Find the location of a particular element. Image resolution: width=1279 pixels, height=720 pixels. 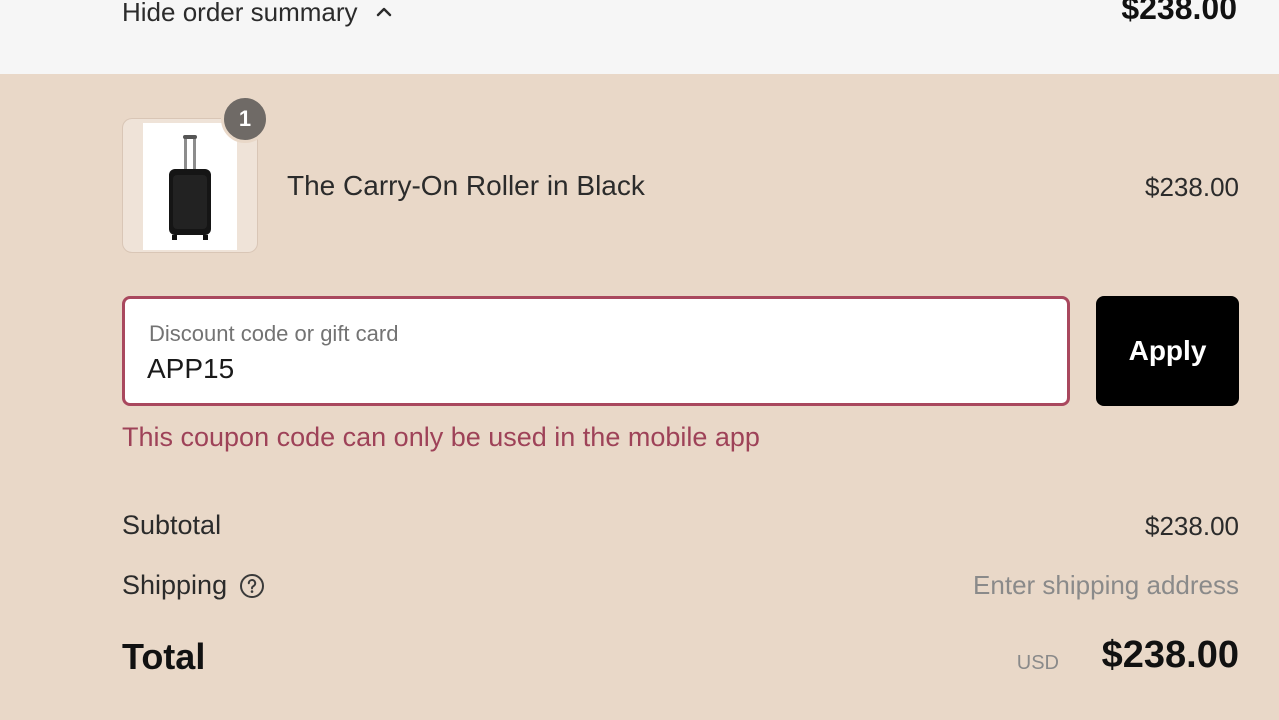

quantity-badge: 1 is located at coordinates (245, 119).